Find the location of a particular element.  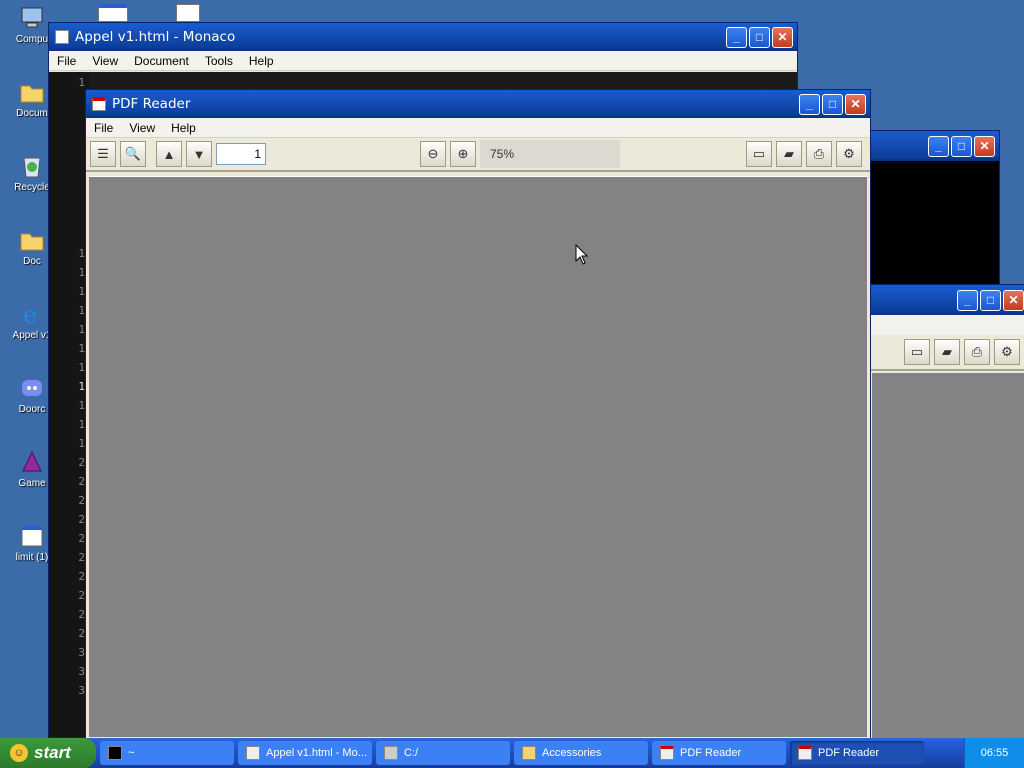

system-tray: 06:55 is located at coordinates (994, 753).